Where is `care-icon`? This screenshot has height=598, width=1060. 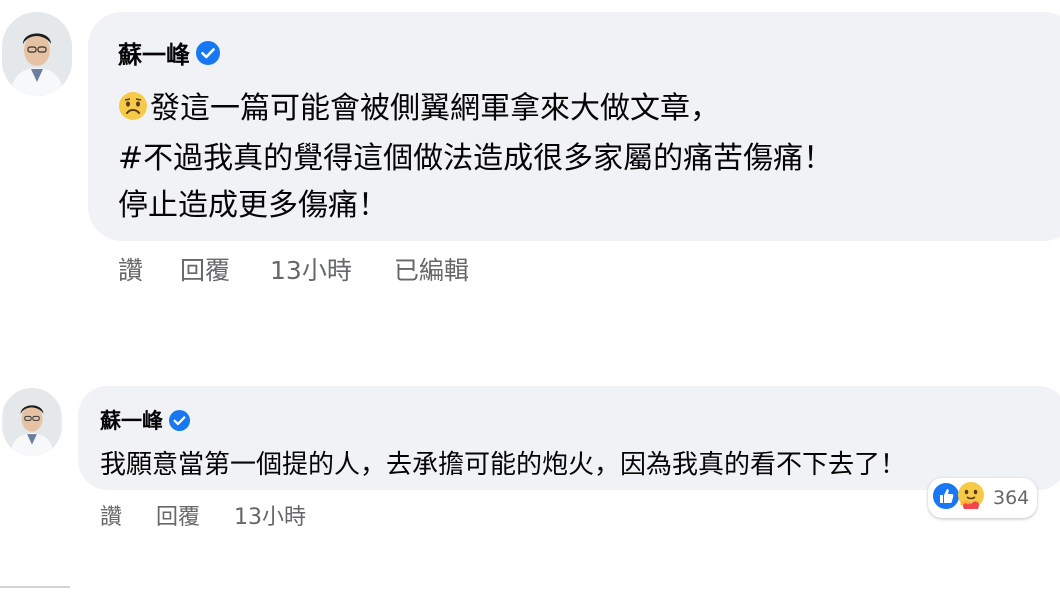
care-icon is located at coordinates (971, 498).